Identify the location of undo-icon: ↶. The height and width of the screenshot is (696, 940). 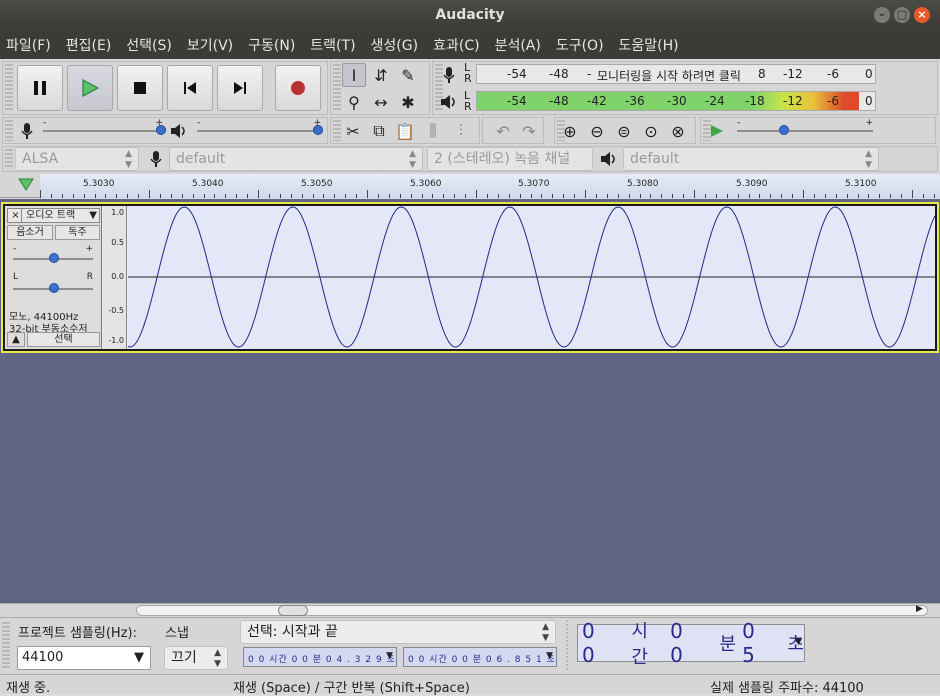
(503, 131).